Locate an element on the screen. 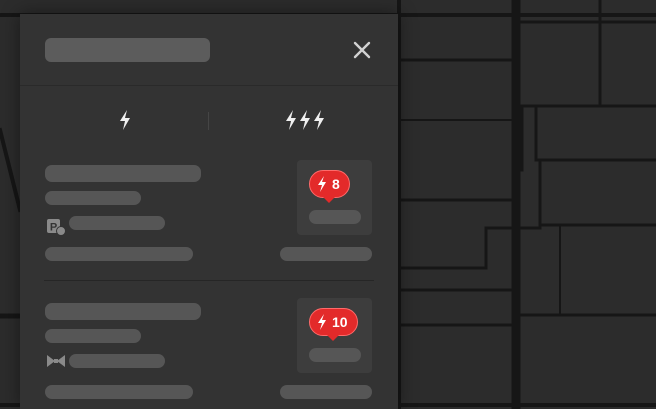  available-stalls-badge: 8 is located at coordinates (329, 186).